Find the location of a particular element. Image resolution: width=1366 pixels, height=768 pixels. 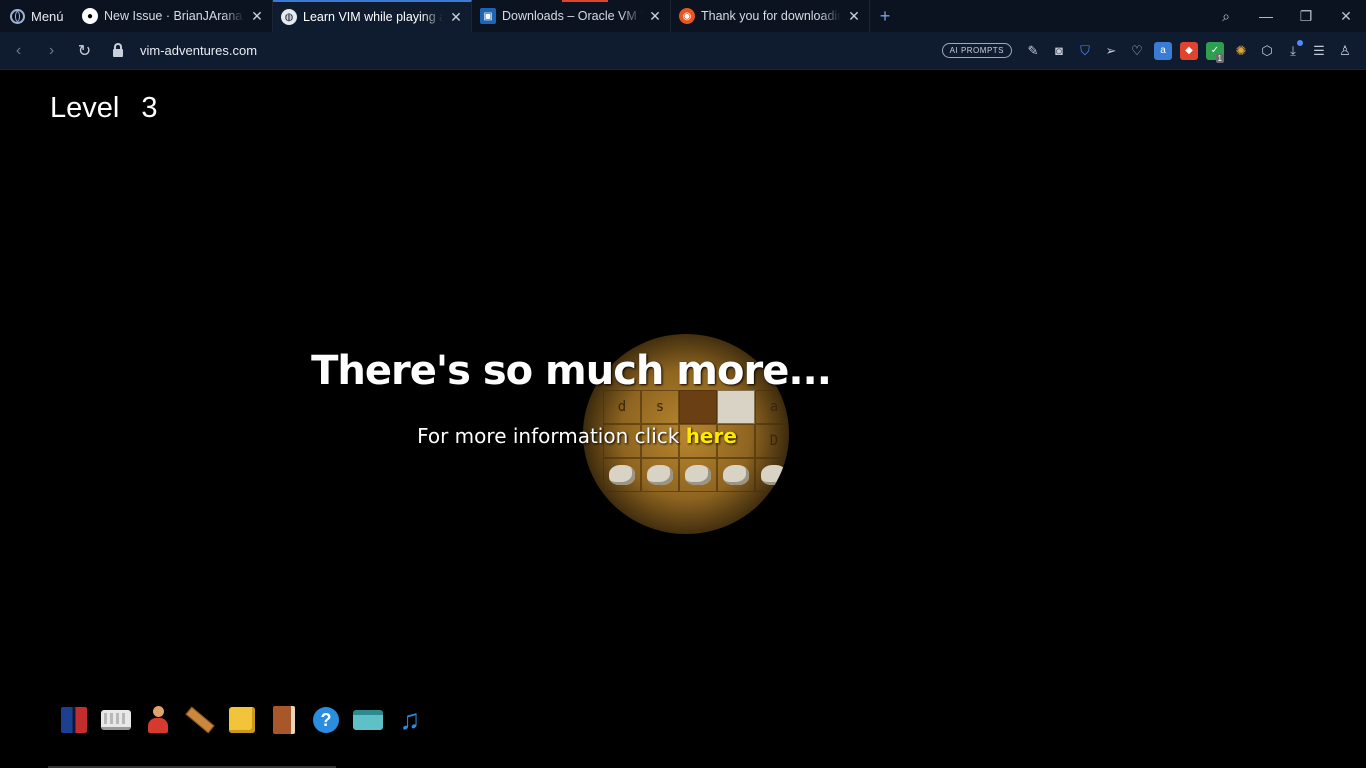

tab-virtualbox-downloads: ▣ Downloads – Oracle VM Vir ✕ is located at coordinates (571, 16).